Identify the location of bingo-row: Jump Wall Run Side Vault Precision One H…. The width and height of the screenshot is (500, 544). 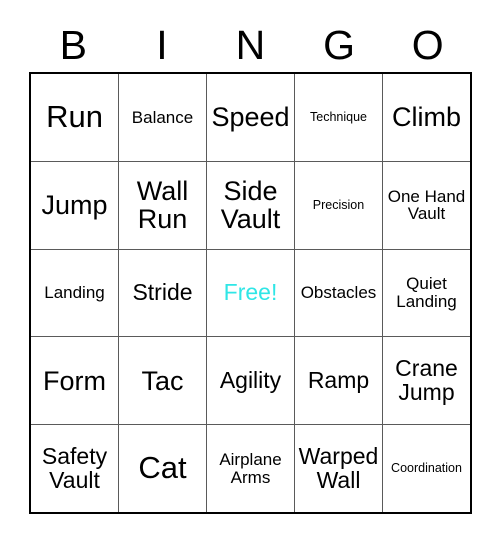
(250, 205).